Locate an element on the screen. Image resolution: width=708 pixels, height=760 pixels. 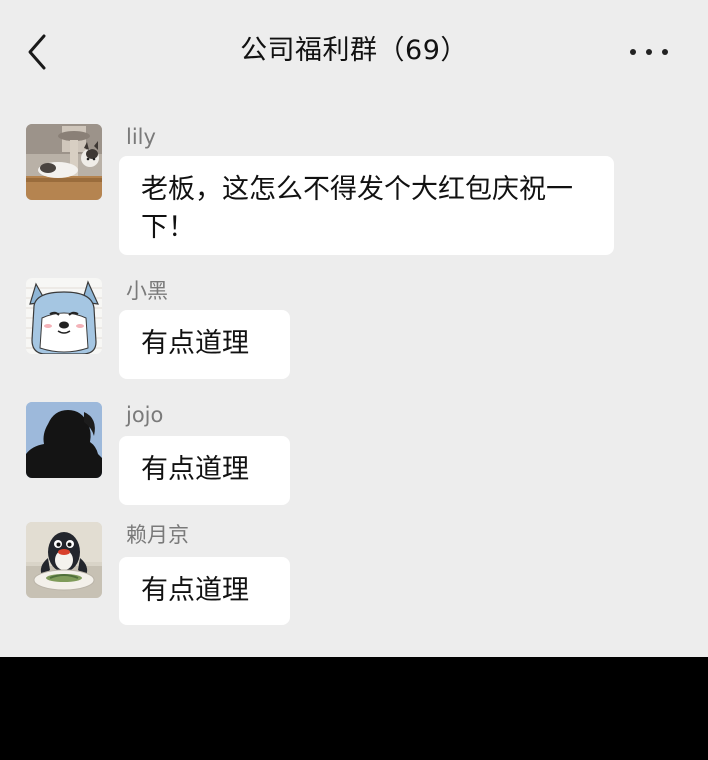
chat-header: 公司福利群（69） is located at coordinates (354, 49).